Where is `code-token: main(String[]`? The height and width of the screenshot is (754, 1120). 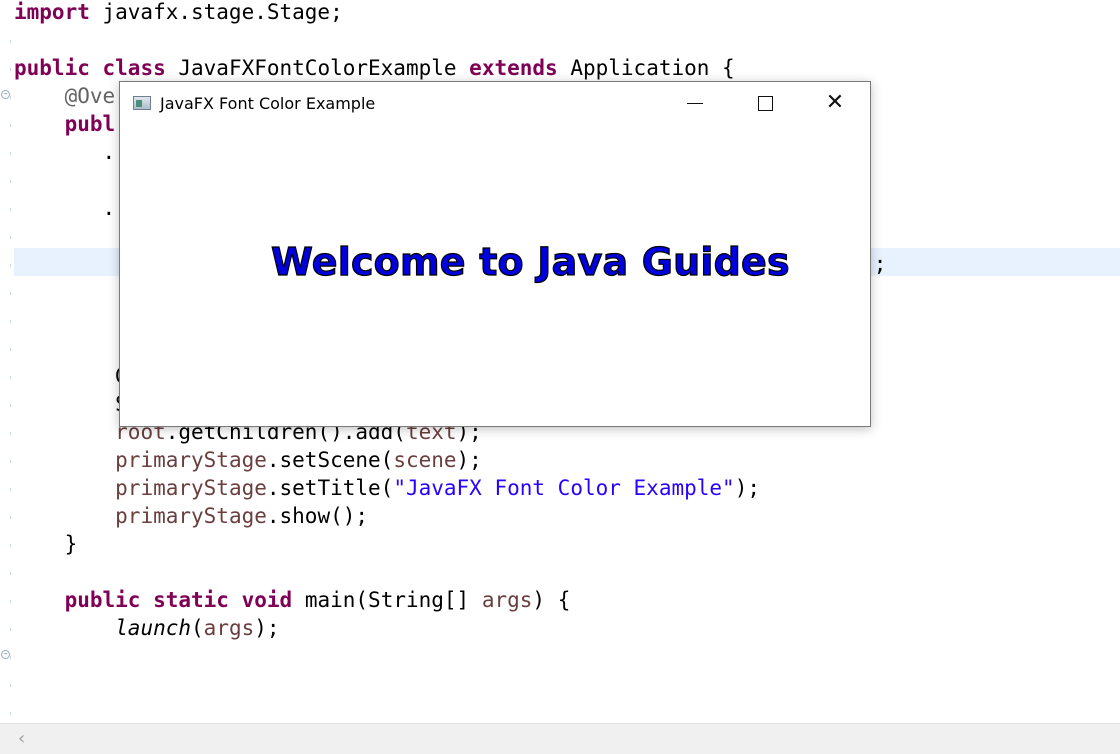 code-token: main(String[] is located at coordinates (387, 600).